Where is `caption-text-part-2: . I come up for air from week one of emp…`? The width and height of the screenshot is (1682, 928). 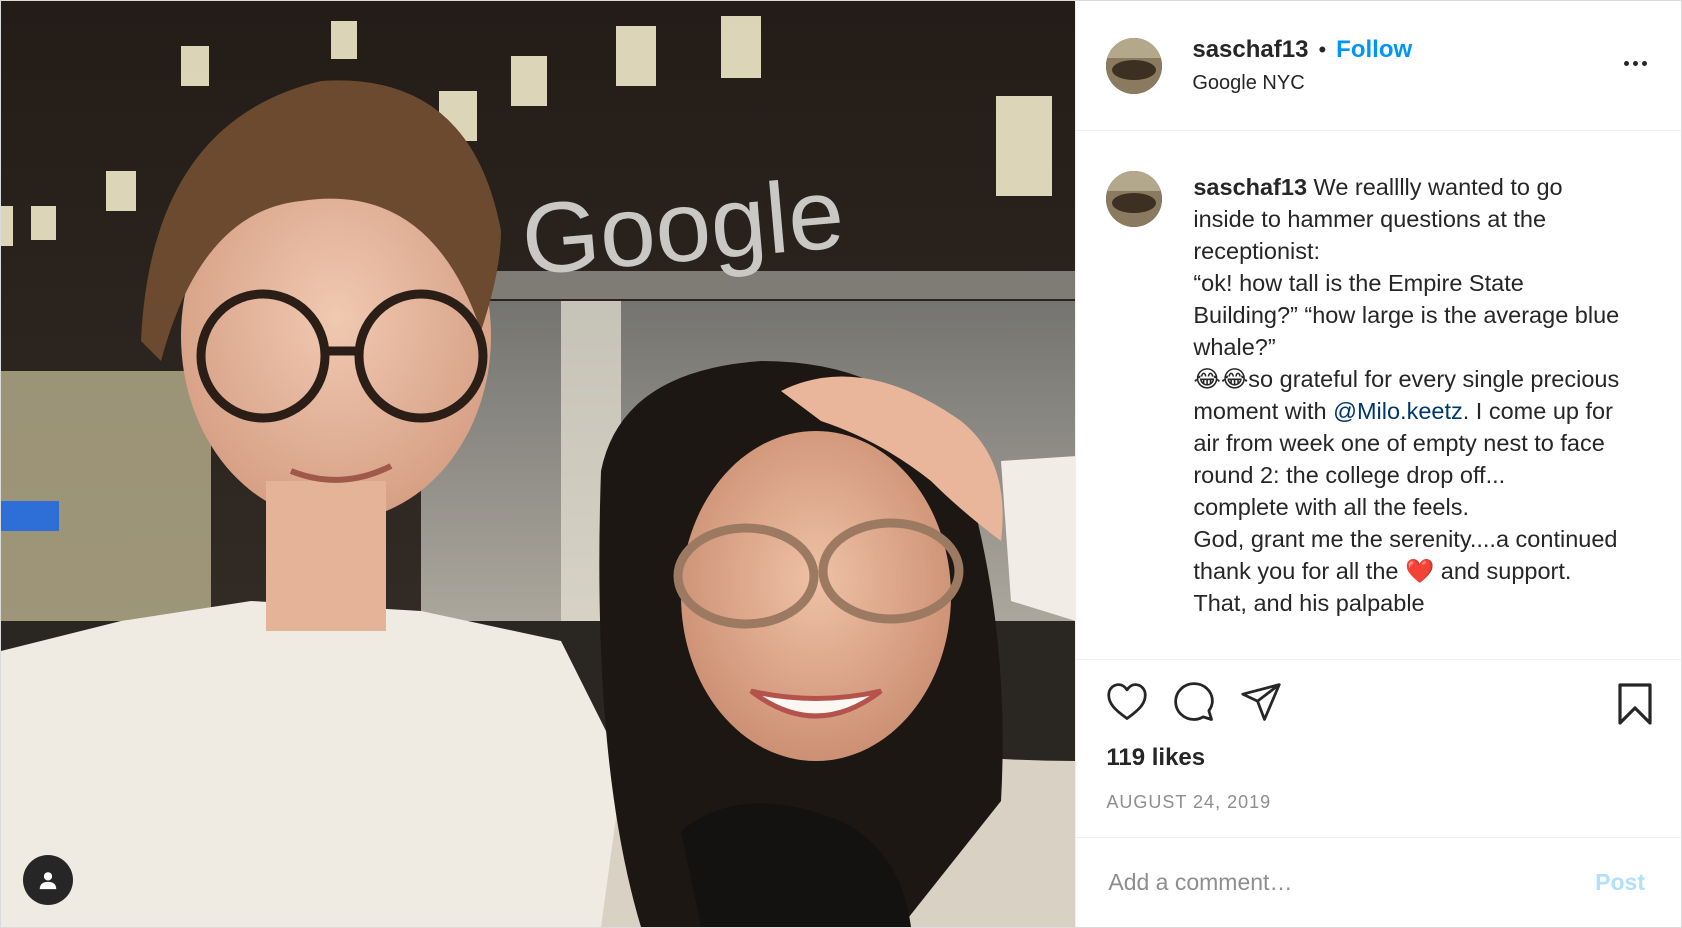
caption-text-part-2: . I come up for air from week one of emp… is located at coordinates (1405, 507).